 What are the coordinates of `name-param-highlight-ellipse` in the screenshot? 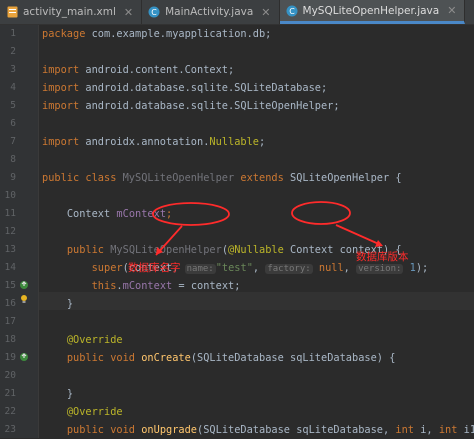 It's located at (191, 214).